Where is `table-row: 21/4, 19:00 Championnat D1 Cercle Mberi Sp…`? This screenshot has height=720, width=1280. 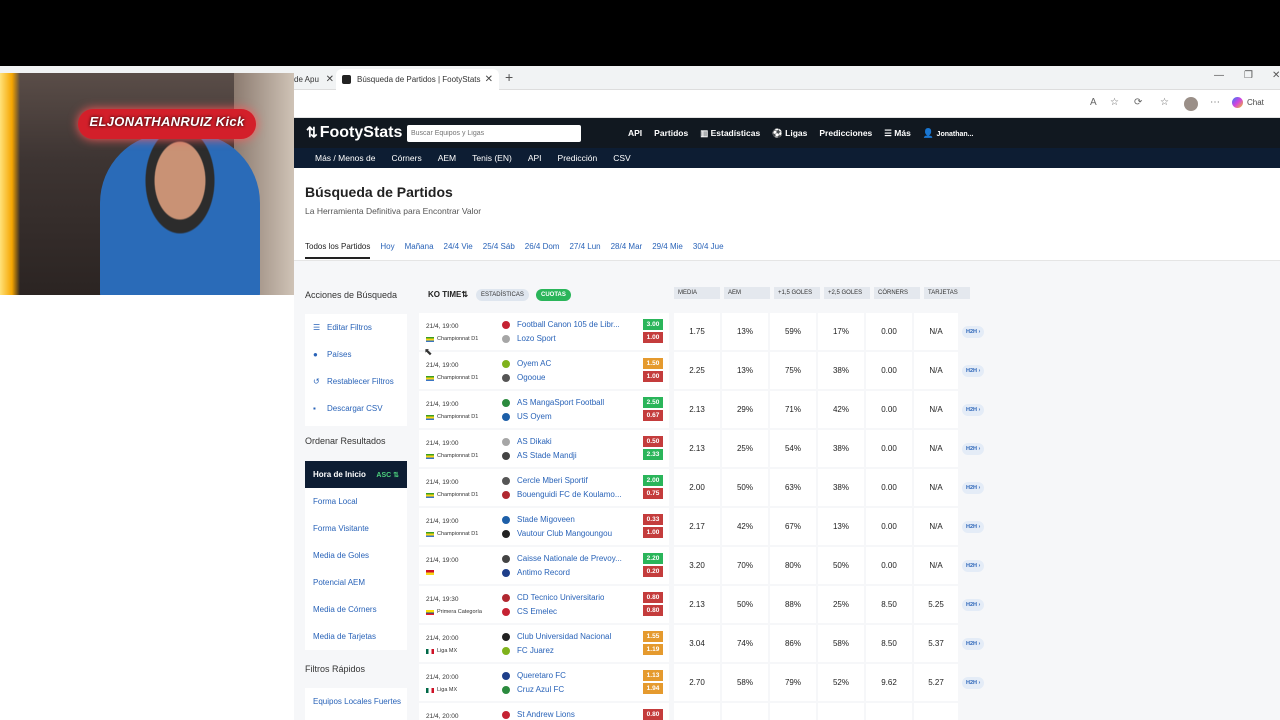 table-row: 21/4, 19:00 Championnat D1 Cercle Mberi Sp… is located at coordinates (702, 488).